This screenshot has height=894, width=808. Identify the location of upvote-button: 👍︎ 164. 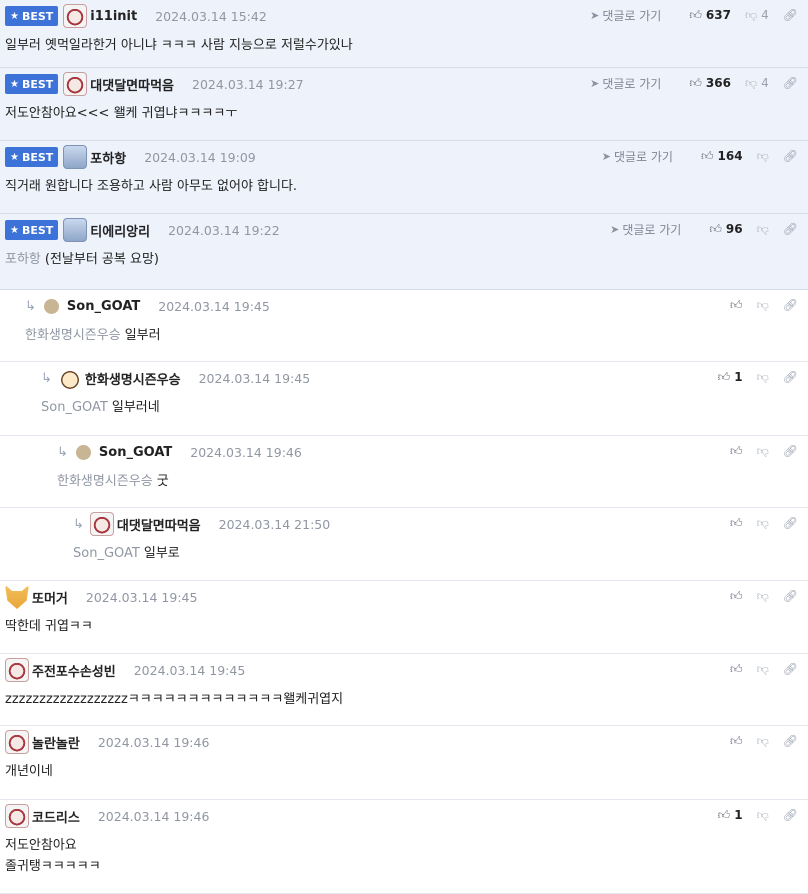
(722, 156).